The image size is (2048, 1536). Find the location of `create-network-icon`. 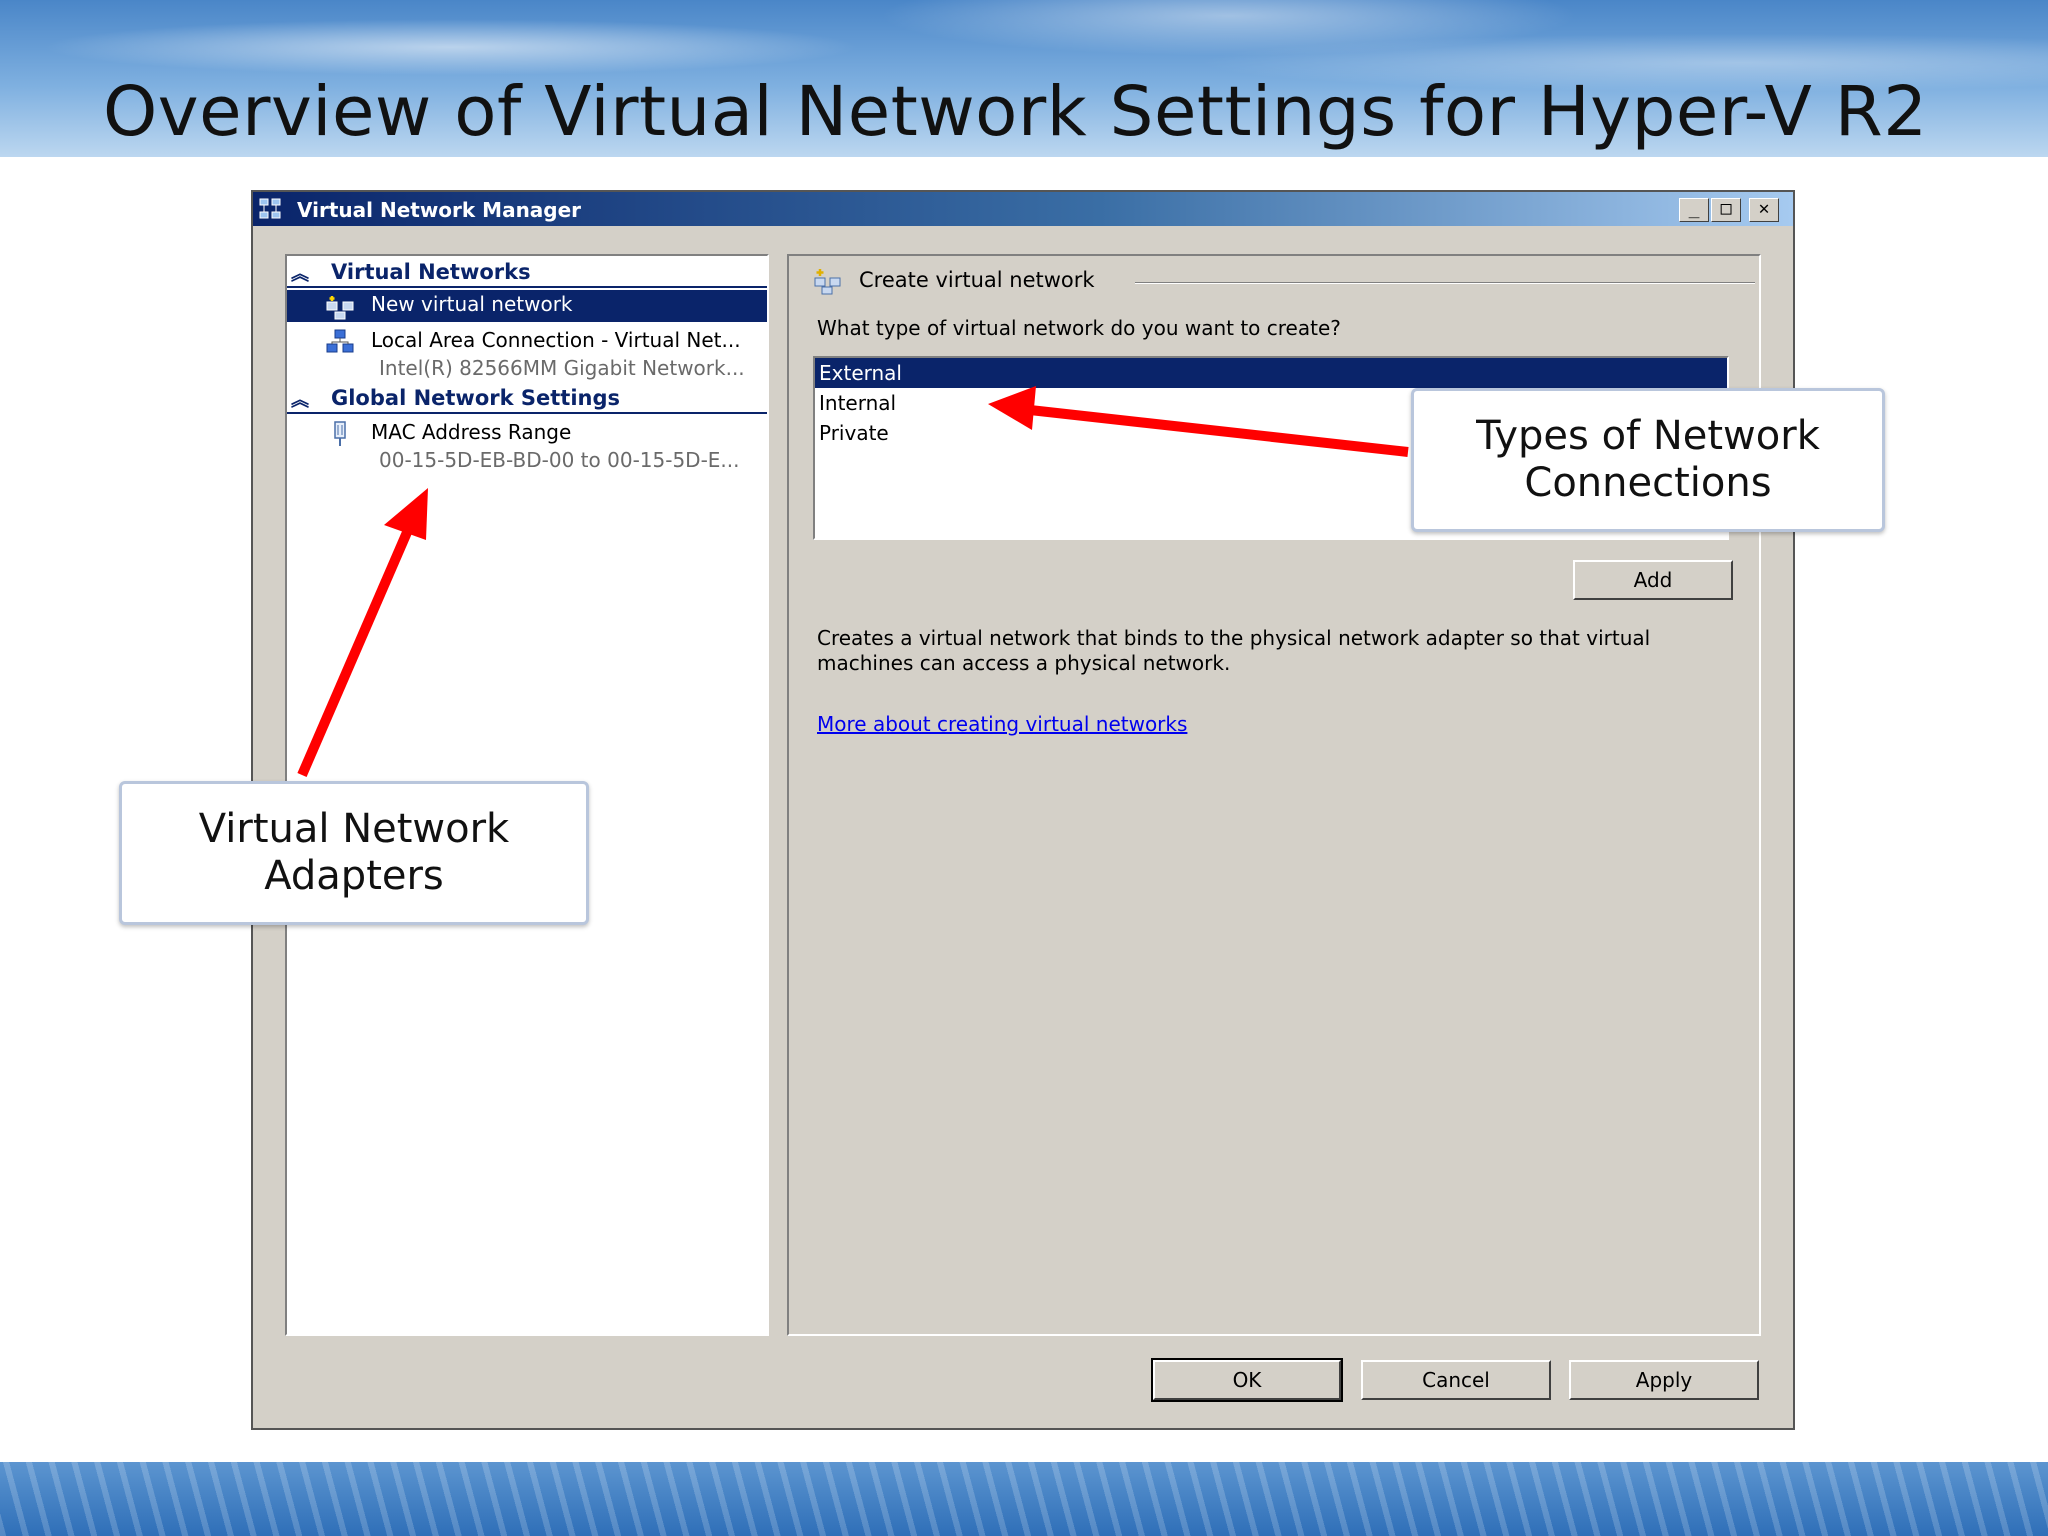

create-network-icon is located at coordinates (827, 282).